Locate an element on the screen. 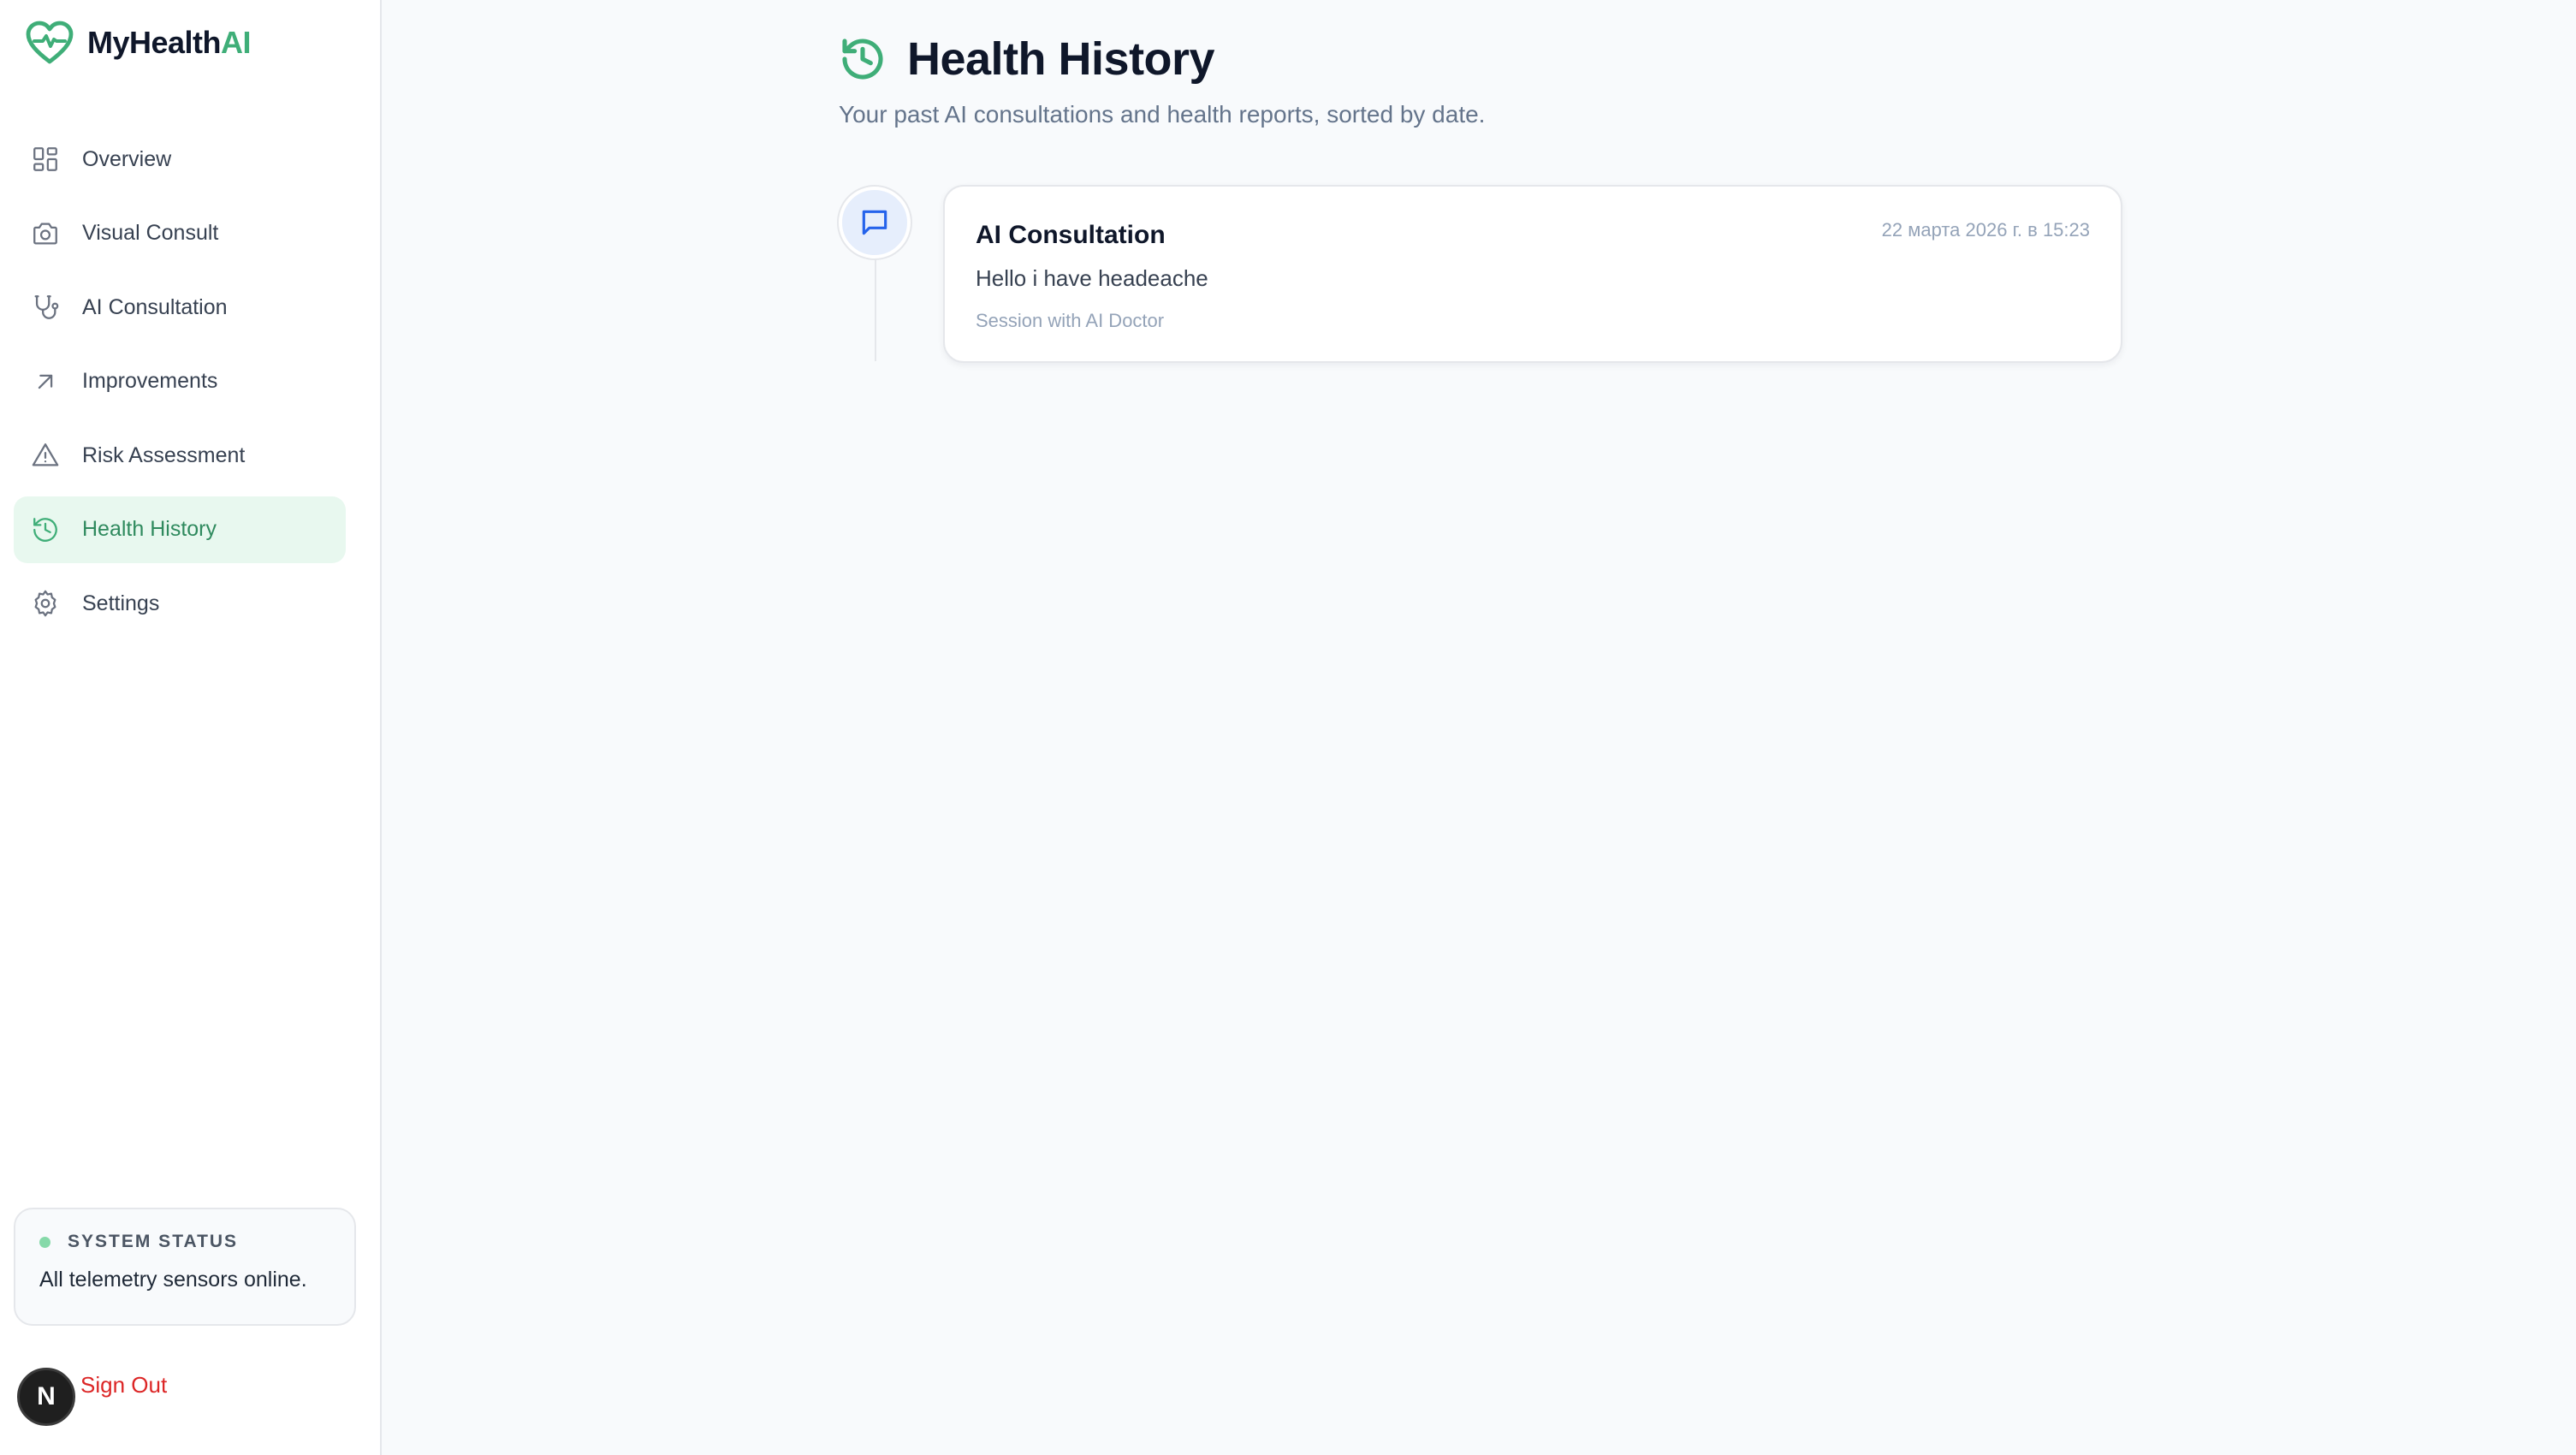  avatar: N is located at coordinates (46, 1397).